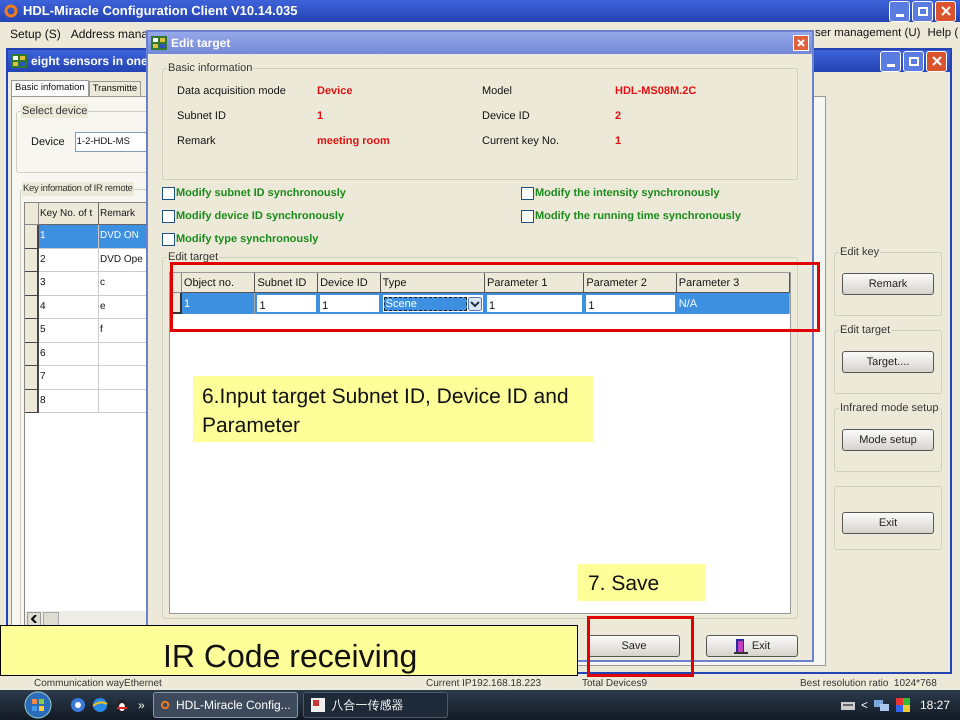 The height and width of the screenshot is (720, 960). What do you see at coordinates (89, 61) in the screenshot?
I see `window-title: eight sensors in one` at bounding box center [89, 61].